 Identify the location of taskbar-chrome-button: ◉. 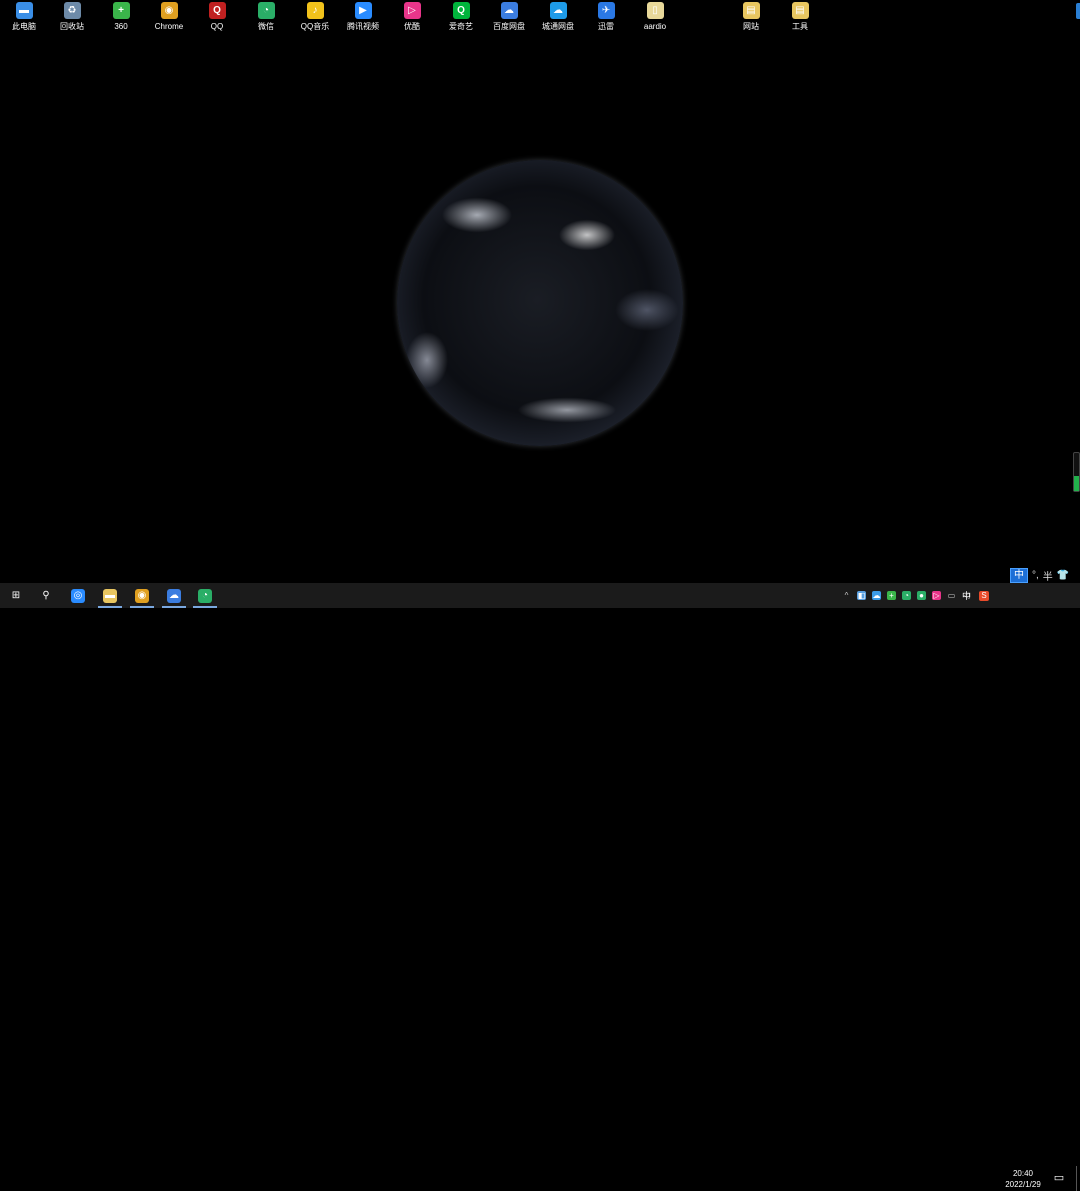
(142, 595).